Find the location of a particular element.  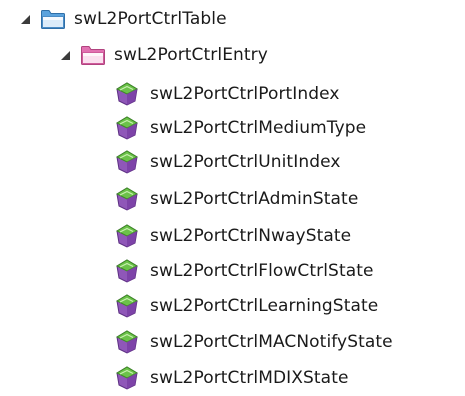

tree-node-label: swL2PortCtrlEntry is located at coordinates (191, 55).